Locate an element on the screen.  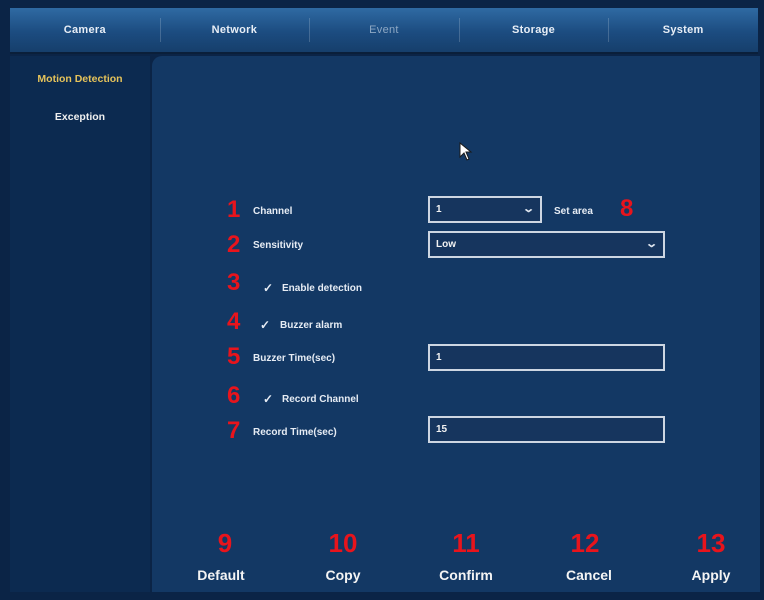
top-tab-bar: Camera Network Event Storage System is located at coordinates (384, 31).